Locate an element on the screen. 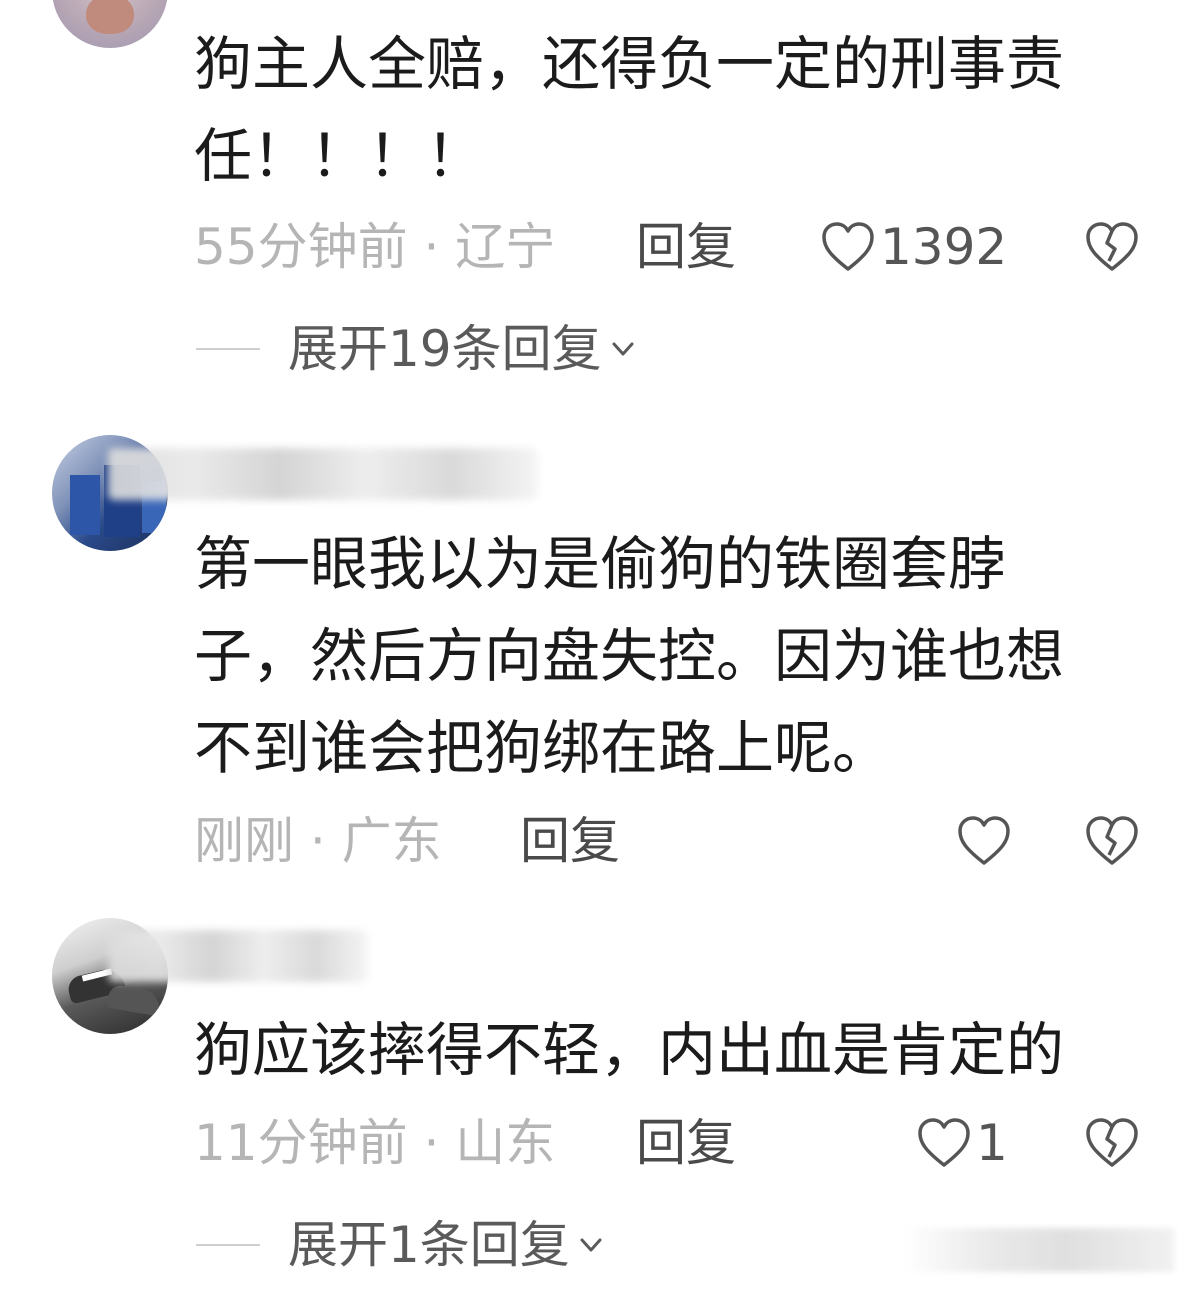 Image resolution: width=1200 pixels, height=1294 pixels. like-button is located at coordinates (986, 841).